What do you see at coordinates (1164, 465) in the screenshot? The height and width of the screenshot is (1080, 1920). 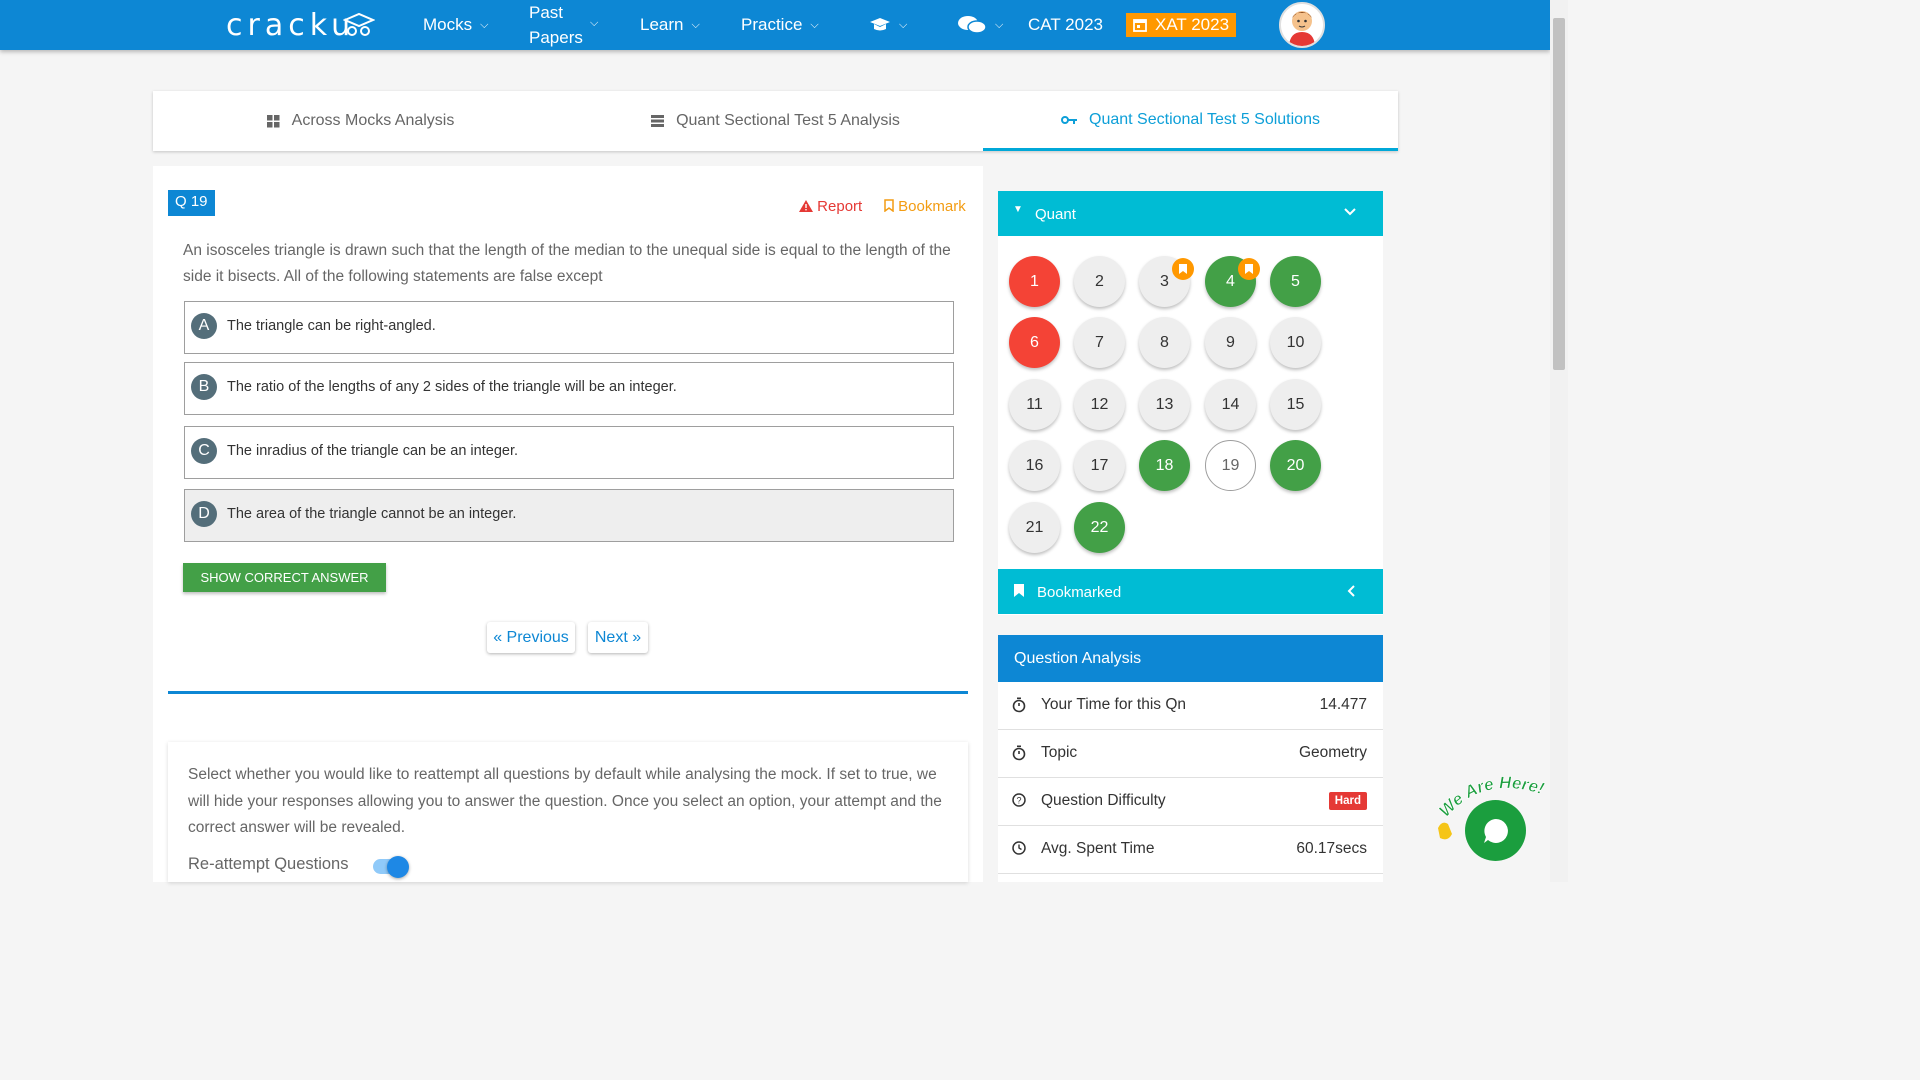 I see `palette-question-18: 18` at bounding box center [1164, 465].